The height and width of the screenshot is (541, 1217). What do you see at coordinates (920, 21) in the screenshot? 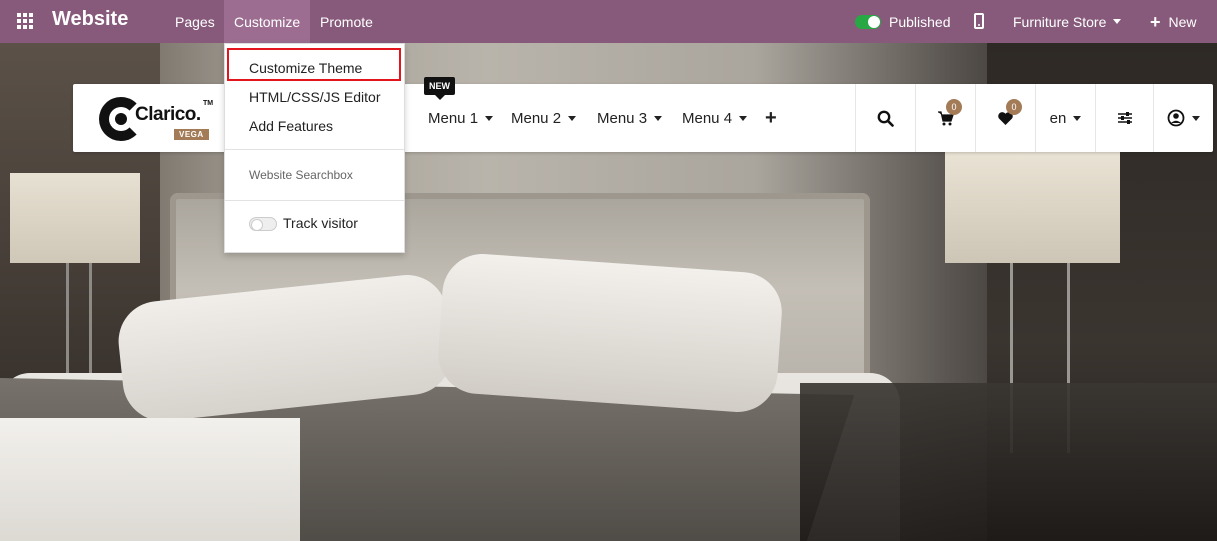
I see `published-label: Published` at bounding box center [920, 21].